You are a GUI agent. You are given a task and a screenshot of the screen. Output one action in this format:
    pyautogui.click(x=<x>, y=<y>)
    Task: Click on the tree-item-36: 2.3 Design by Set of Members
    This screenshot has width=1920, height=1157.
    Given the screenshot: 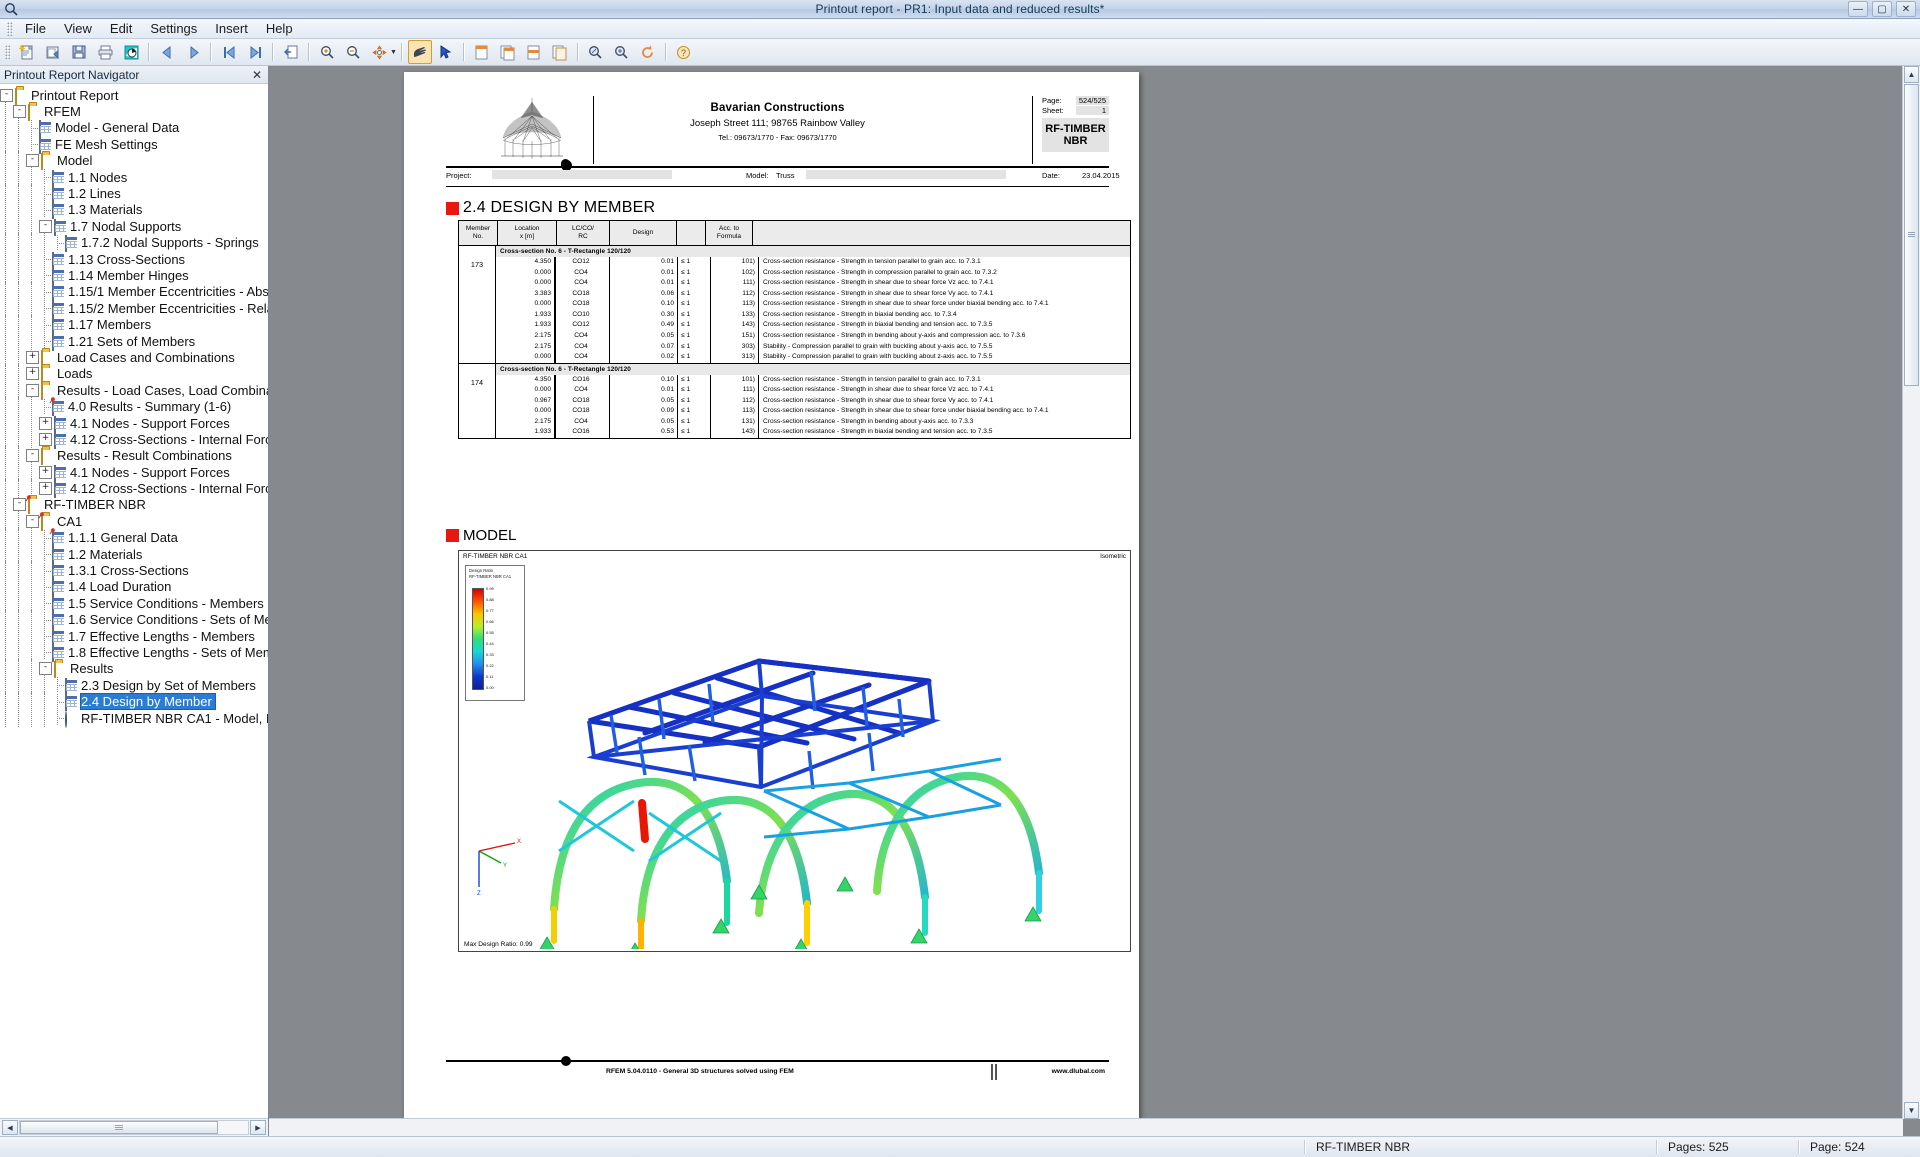 What is the action you would take?
    pyautogui.click(x=134, y=685)
    